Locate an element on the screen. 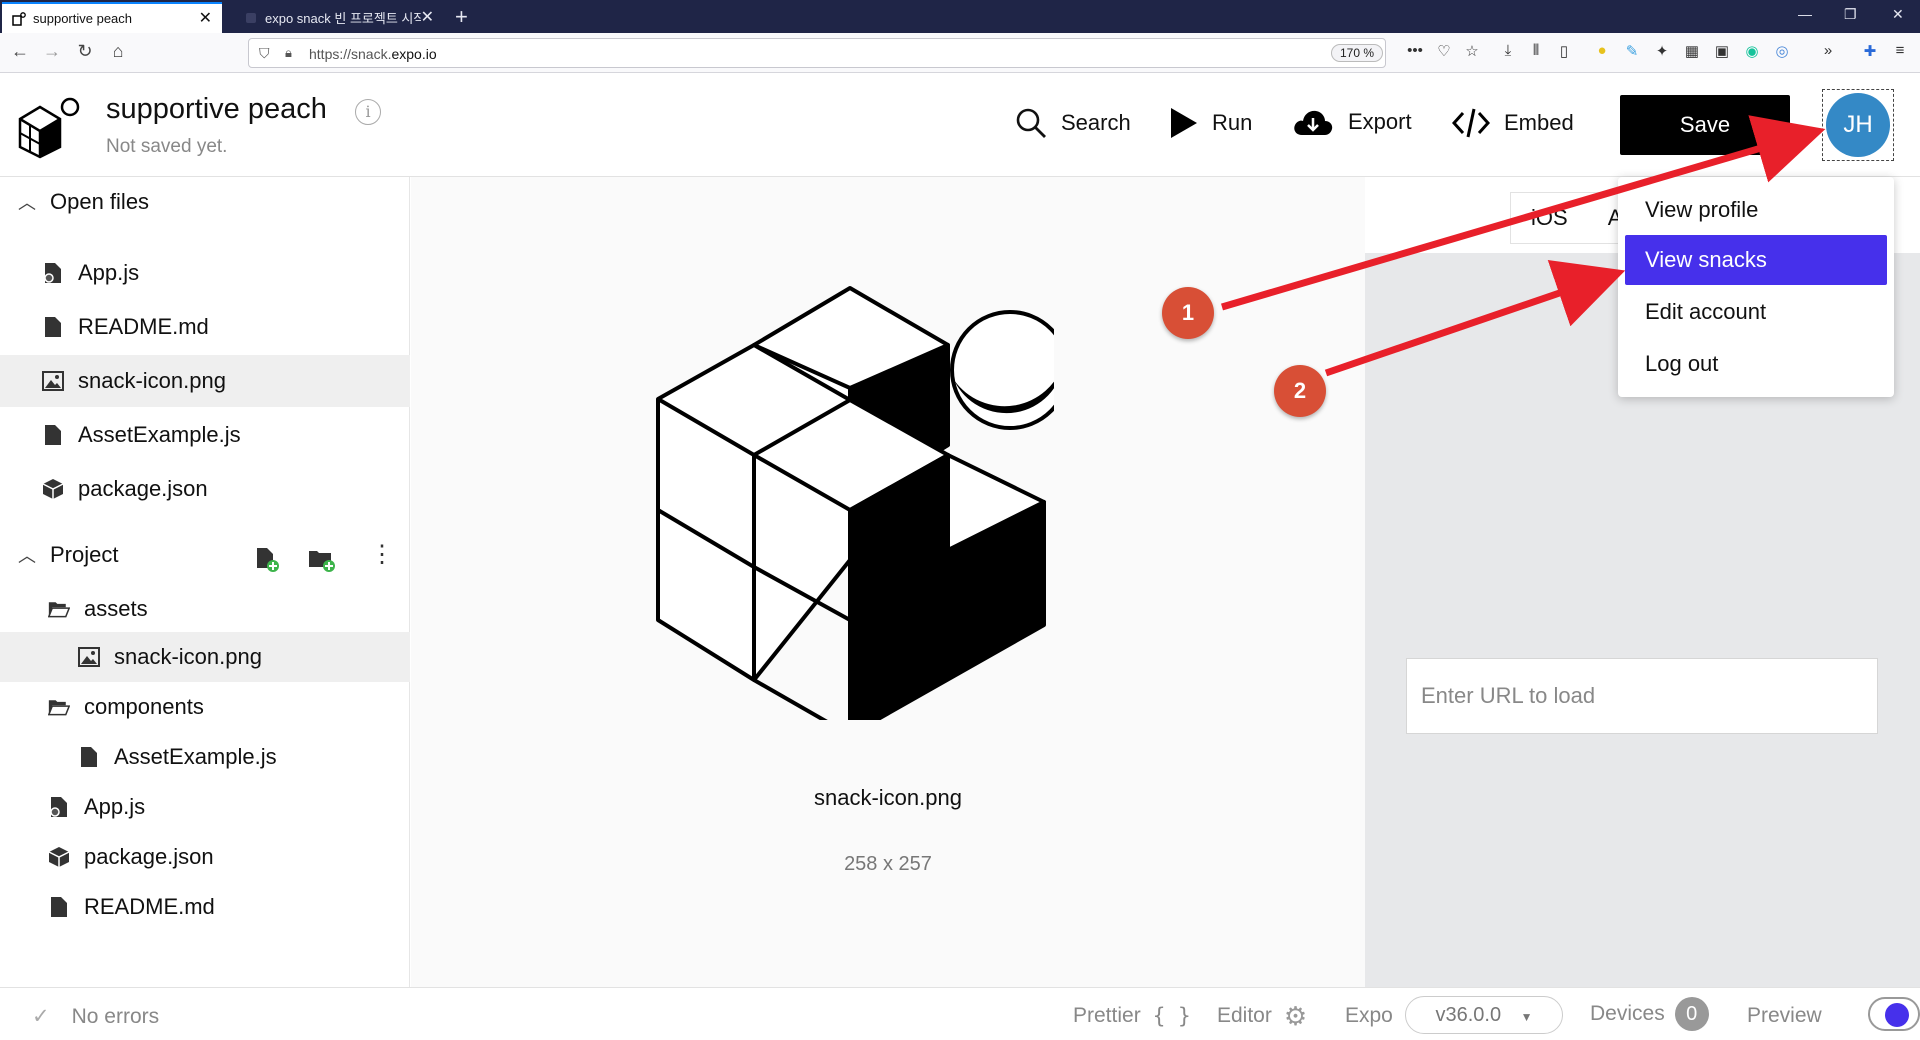 The height and width of the screenshot is (1040, 1920). extension-box-icon: ▣ is located at coordinates (1722, 52).